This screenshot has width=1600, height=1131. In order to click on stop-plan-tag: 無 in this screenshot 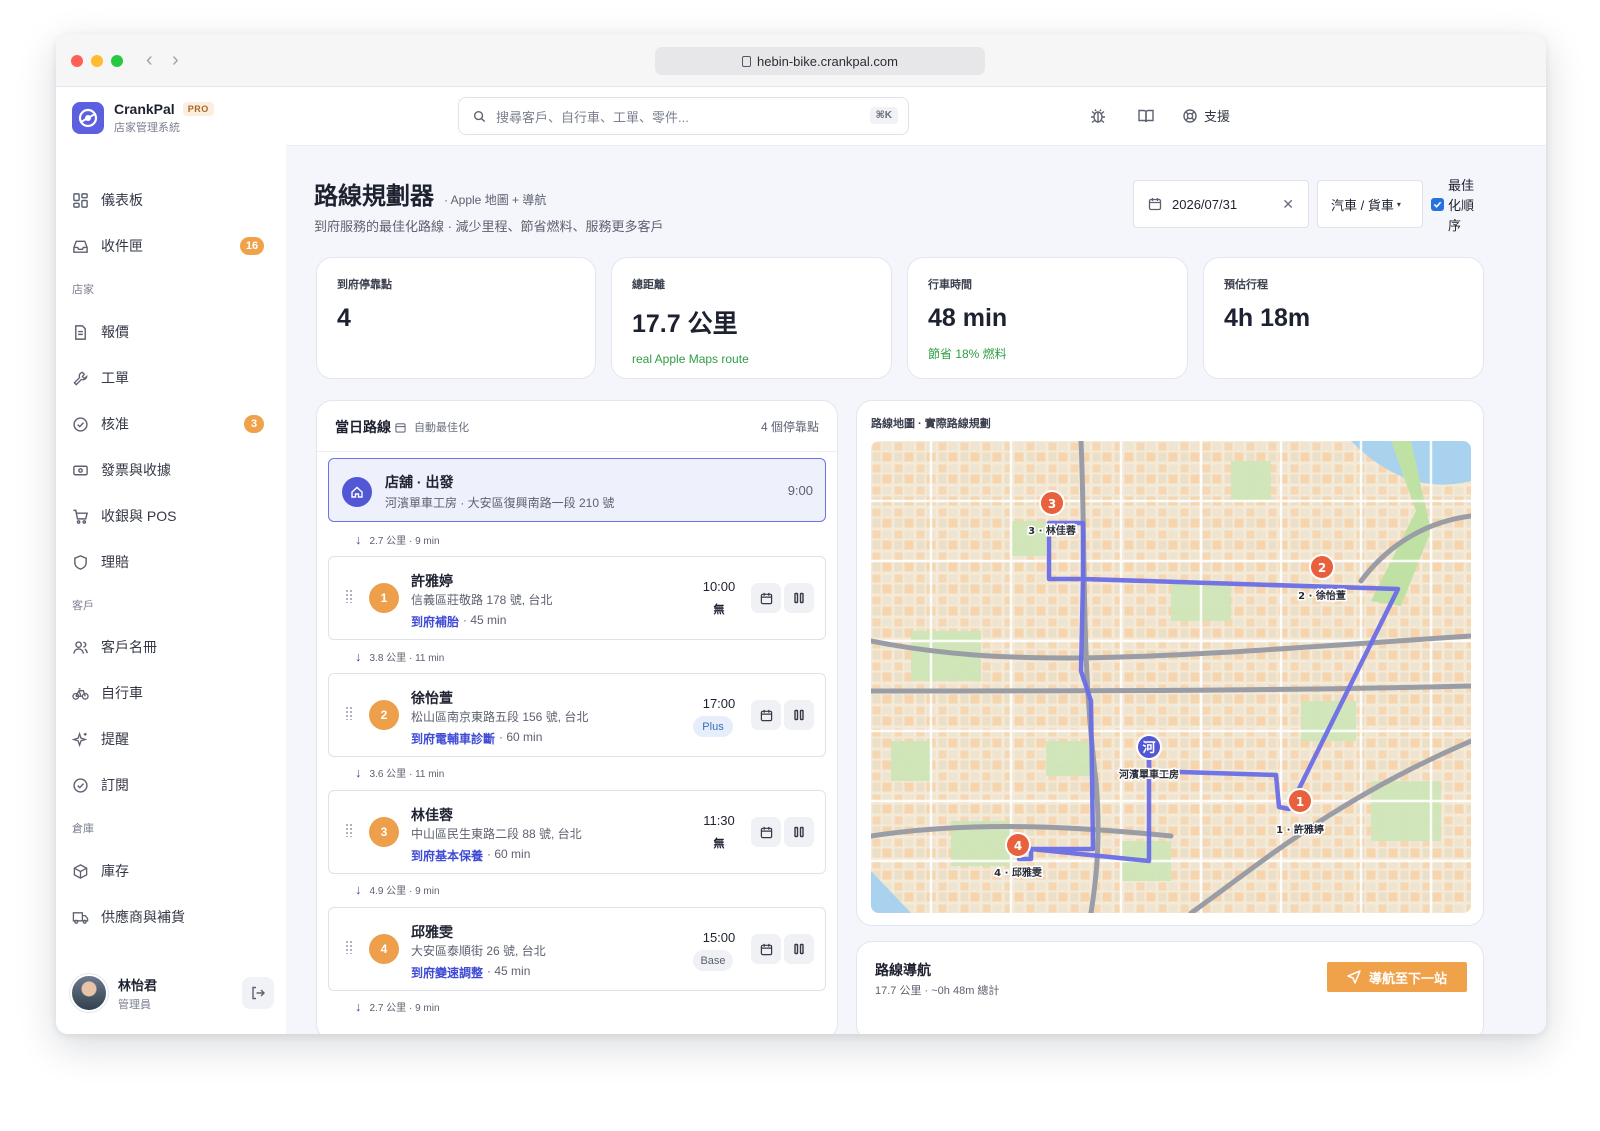, I will do `click(719, 844)`.